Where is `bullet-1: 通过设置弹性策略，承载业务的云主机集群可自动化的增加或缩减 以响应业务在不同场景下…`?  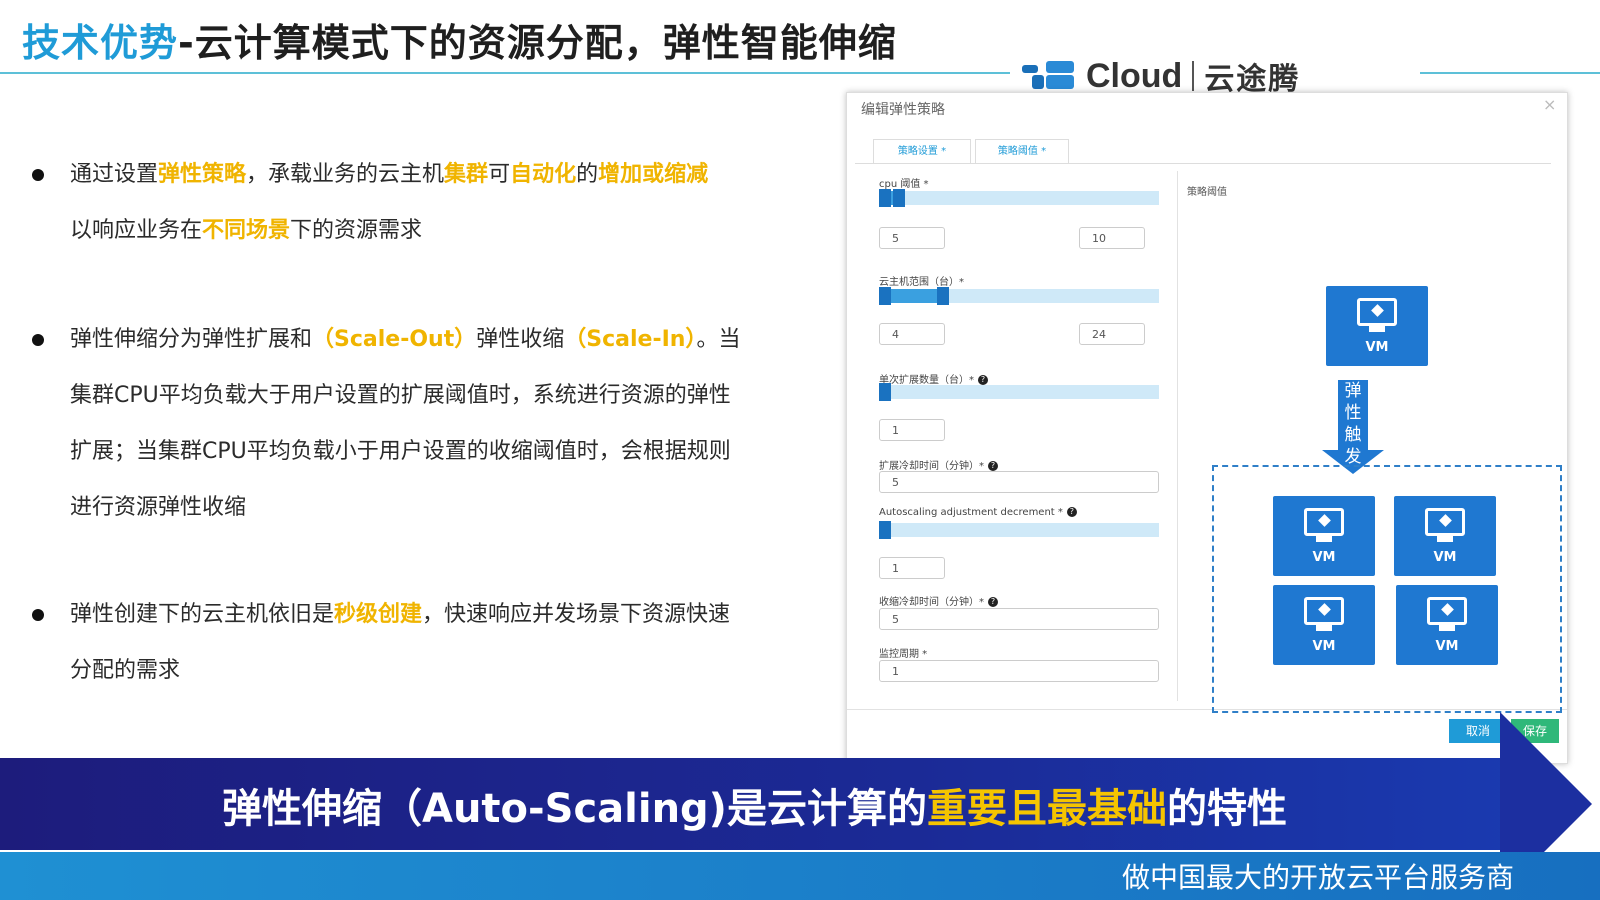 bullet-1: 通过设置弹性策略，承载业务的云主机集群可自动化的增加或缩减 以响应业务在不同场景下… is located at coordinates (392, 203).